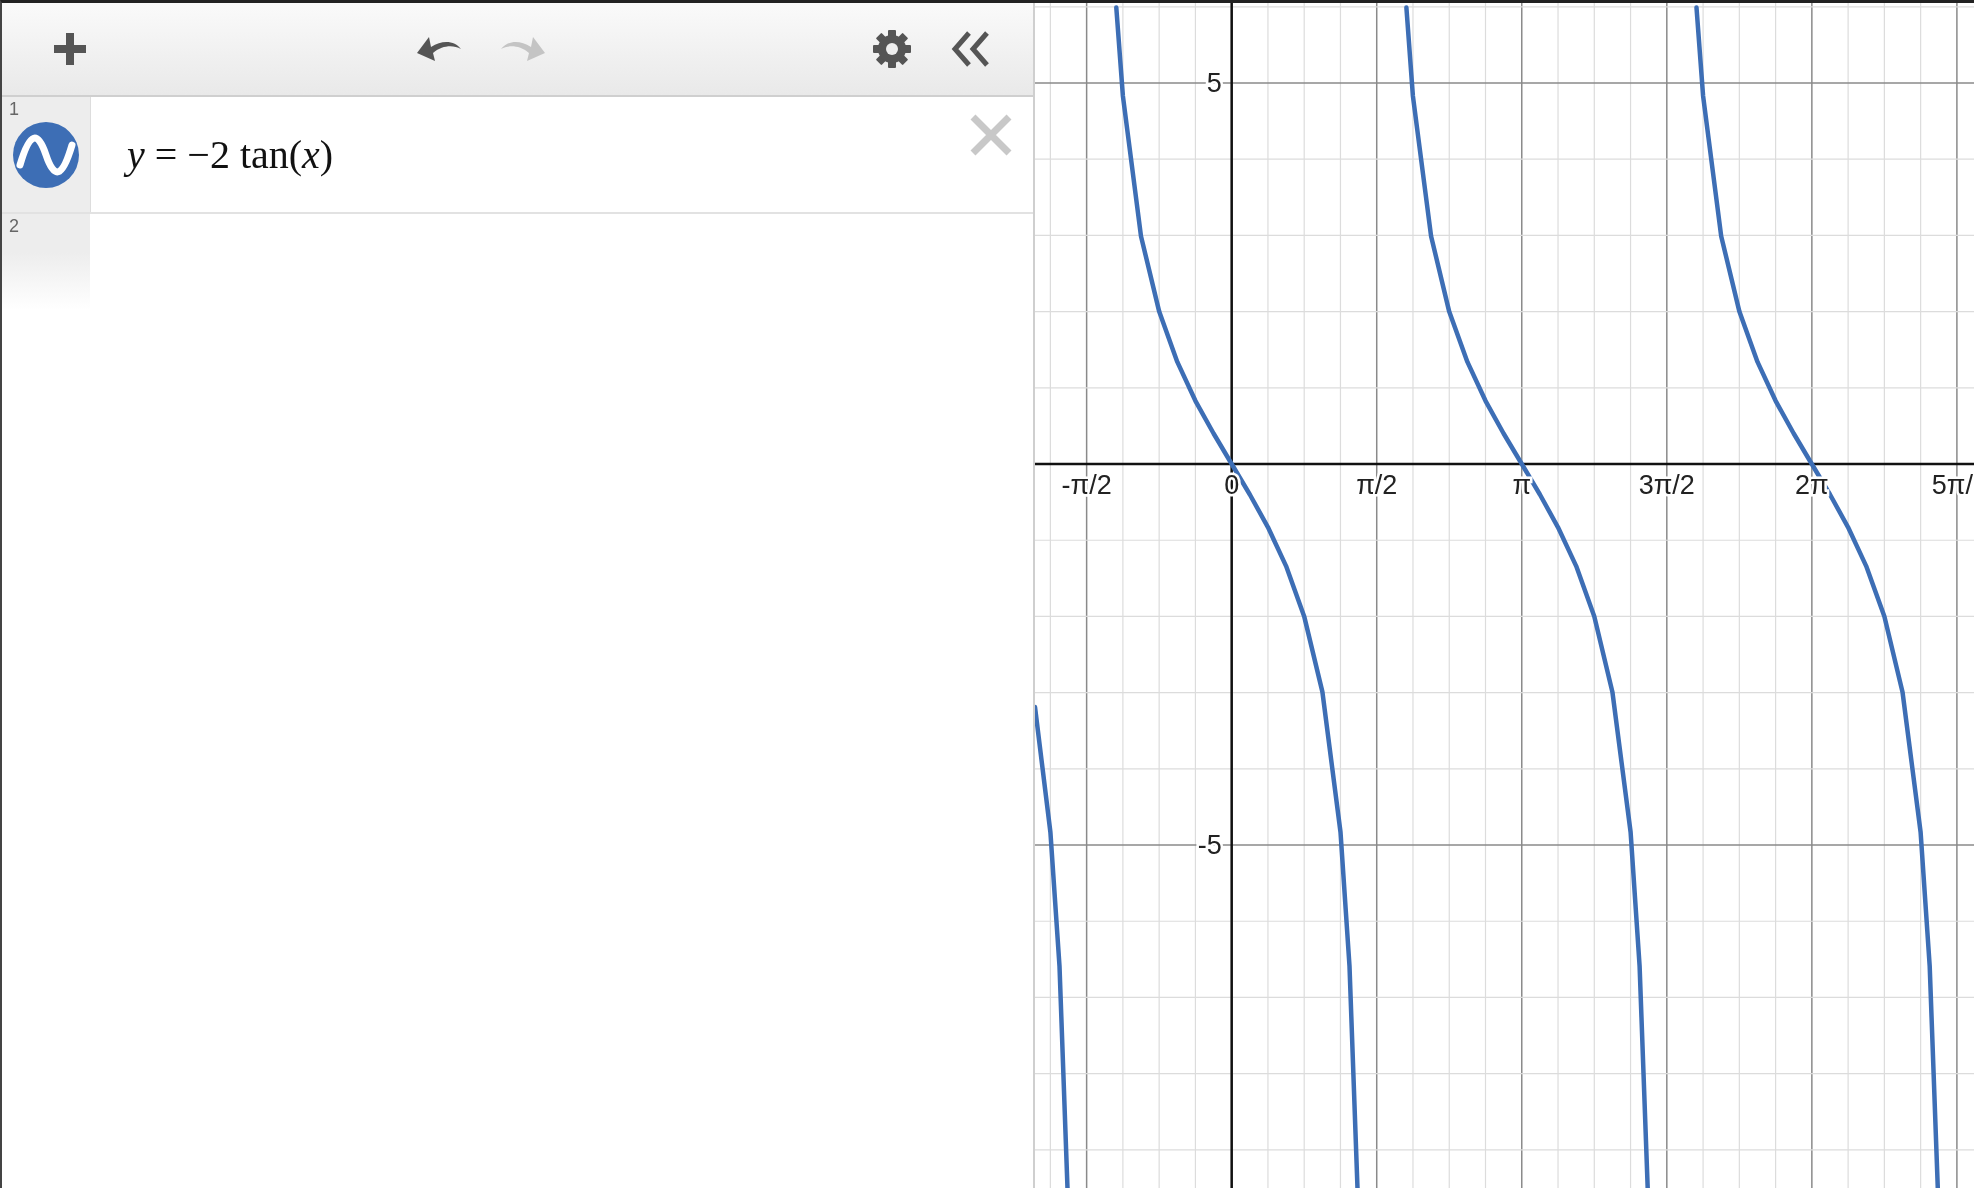  What do you see at coordinates (1377, 485) in the screenshot?
I see `x-tick-label: π/2` at bounding box center [1377, 485].